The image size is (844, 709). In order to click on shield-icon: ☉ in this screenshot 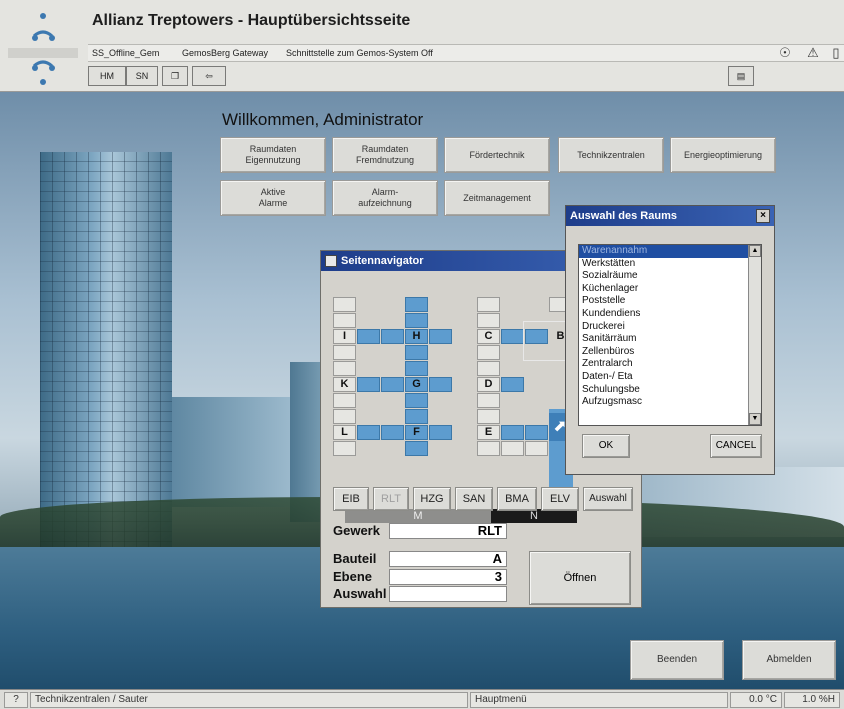, I will do `click(785, 53)`.